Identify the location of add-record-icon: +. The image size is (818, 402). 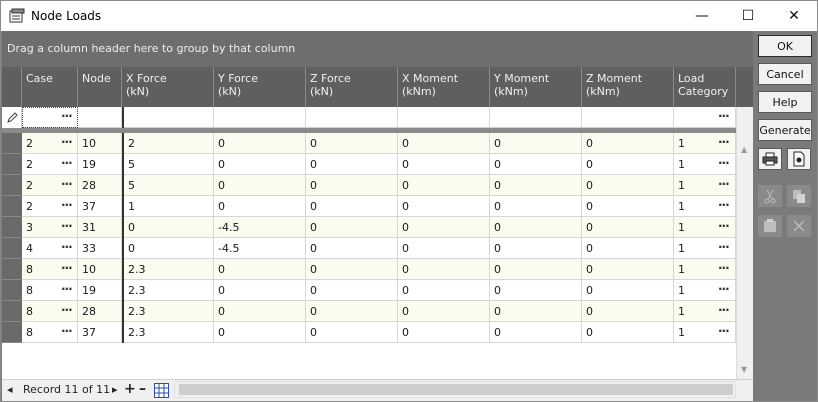
(130, 389).